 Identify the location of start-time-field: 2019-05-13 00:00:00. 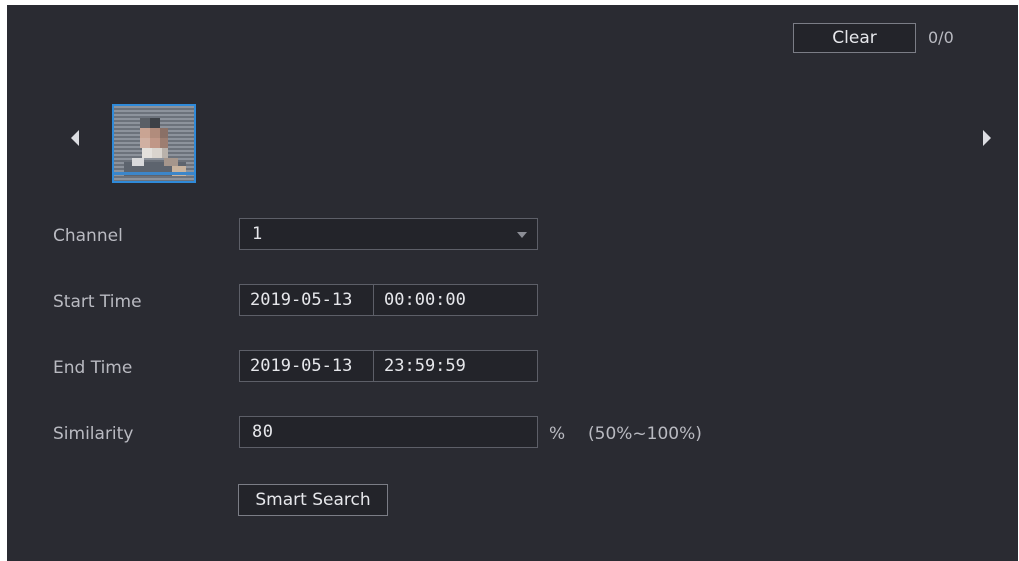
(388, 300).